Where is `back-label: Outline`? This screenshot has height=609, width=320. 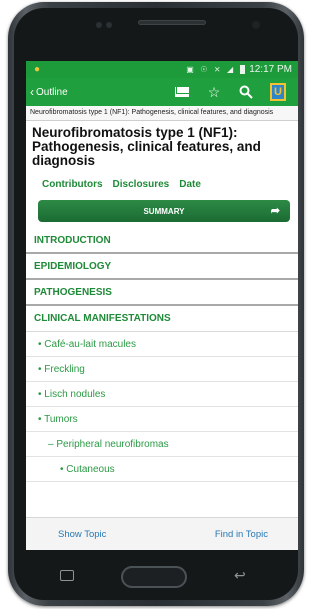 back-label: Outline is located at coordinates (52, 92).